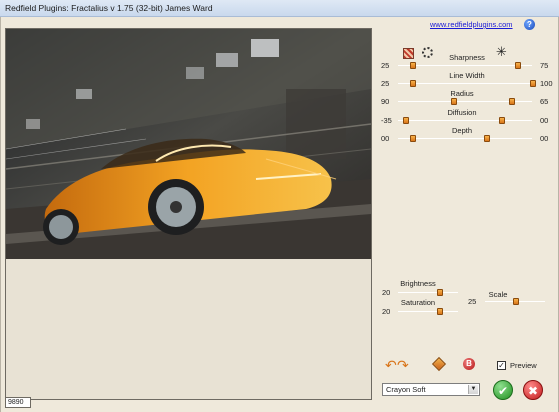 This screenshot has height=412, width=559. What do you see at coordinates (467, 75) in the screenshot?
I see `line-width-label: Line Width` at bounding box center [467, 75].